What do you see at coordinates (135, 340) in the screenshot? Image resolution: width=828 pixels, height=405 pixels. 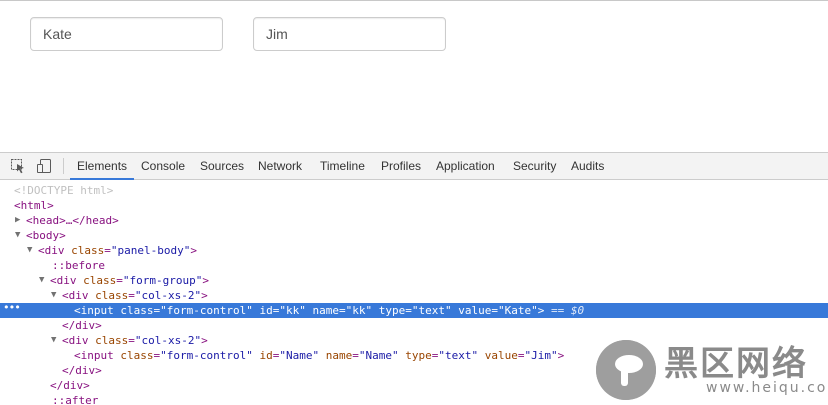 I see `col-2-line: <div class="col-xs-2">` at bounding box center [135, 340].